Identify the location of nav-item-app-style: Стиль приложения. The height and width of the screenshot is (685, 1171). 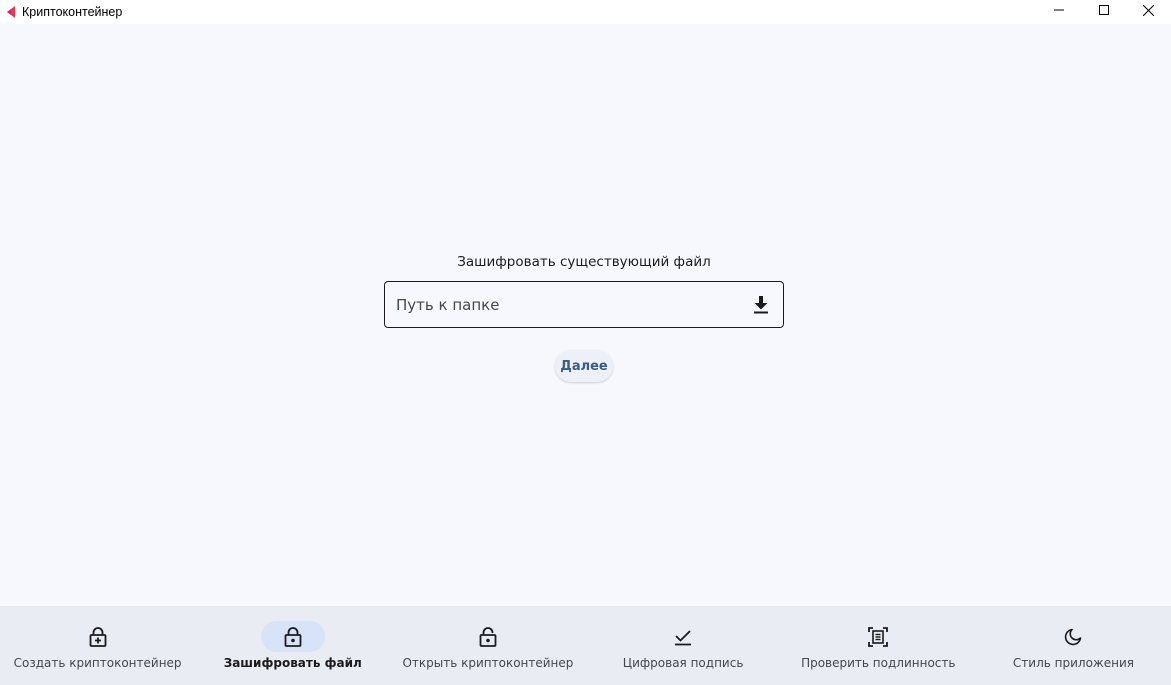
(1073, 645).